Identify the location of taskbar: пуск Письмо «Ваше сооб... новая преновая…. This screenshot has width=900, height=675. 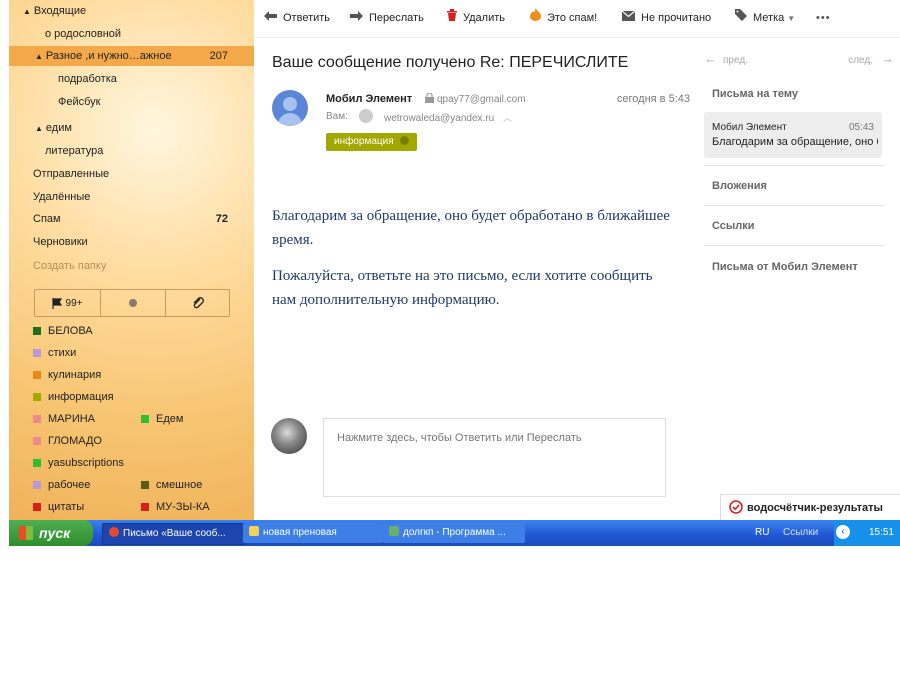
(454, 533).